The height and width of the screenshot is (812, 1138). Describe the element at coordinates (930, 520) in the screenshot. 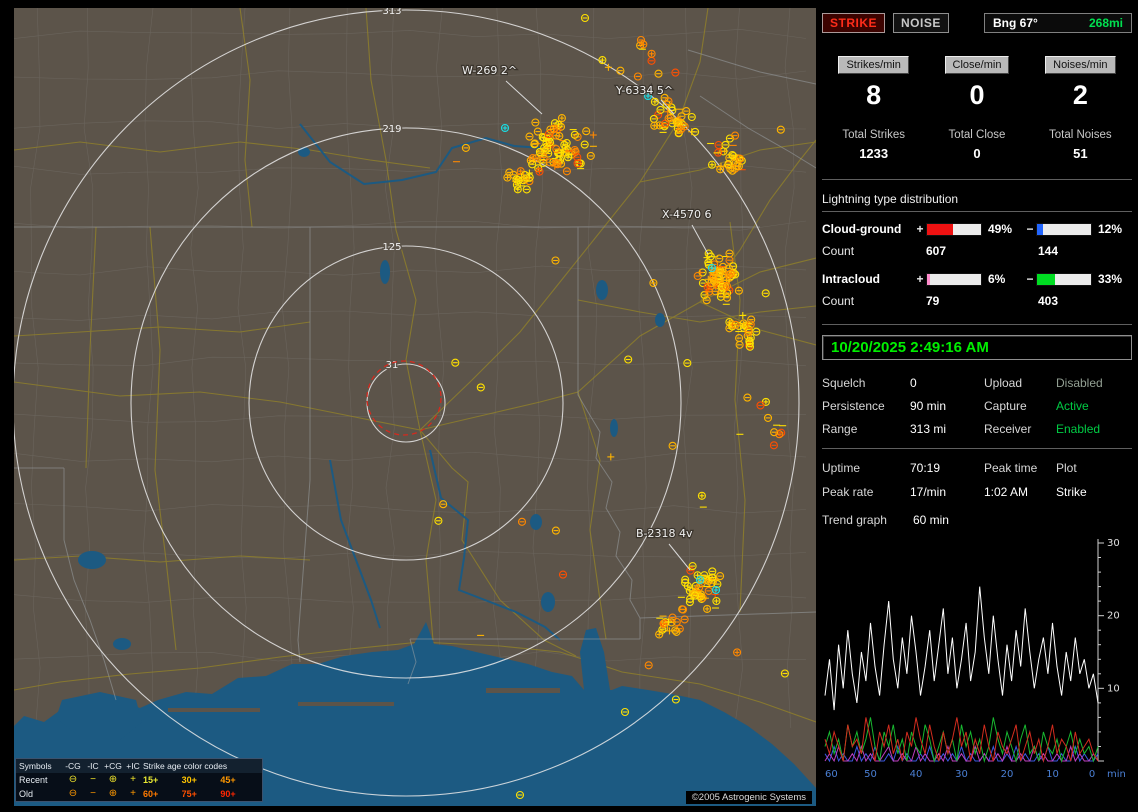

I see `trend-graph-window: 60 min` at that location.